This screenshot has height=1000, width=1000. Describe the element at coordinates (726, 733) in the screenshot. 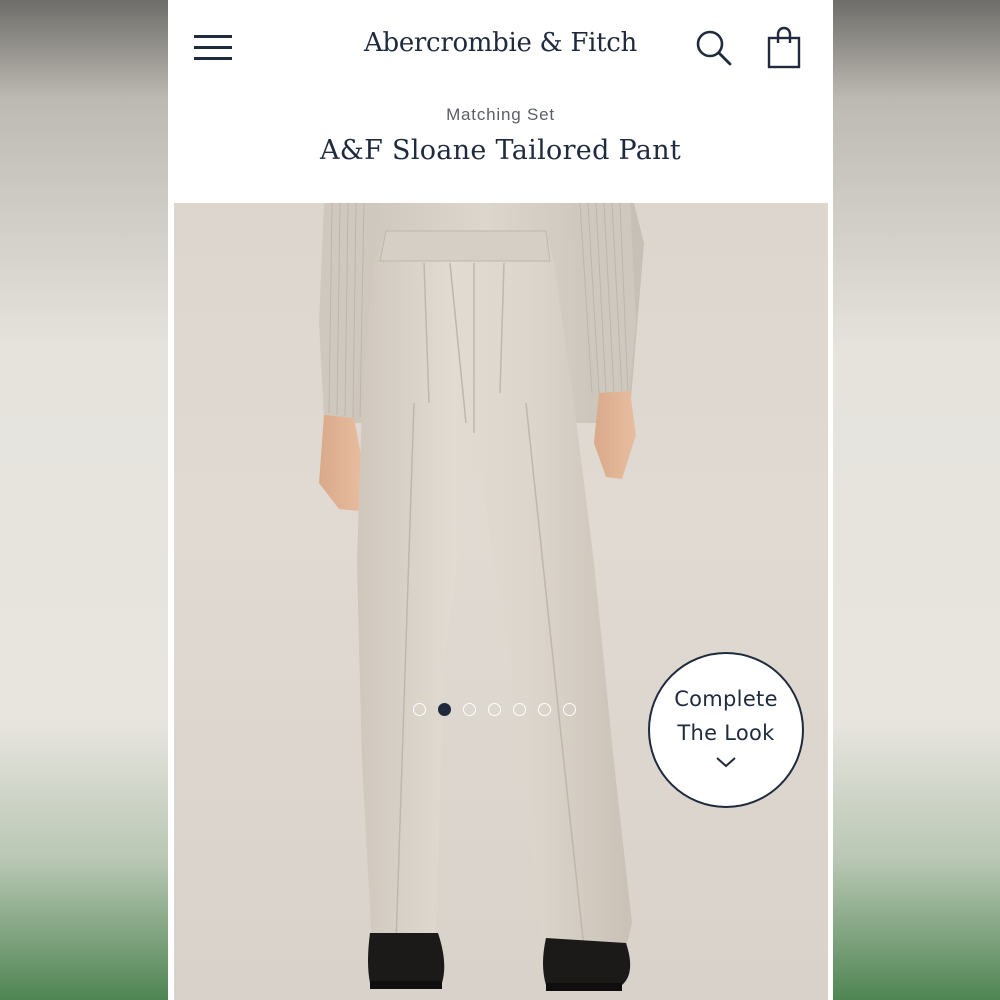

I see `complete-the-look-line2: The Look` at that location.